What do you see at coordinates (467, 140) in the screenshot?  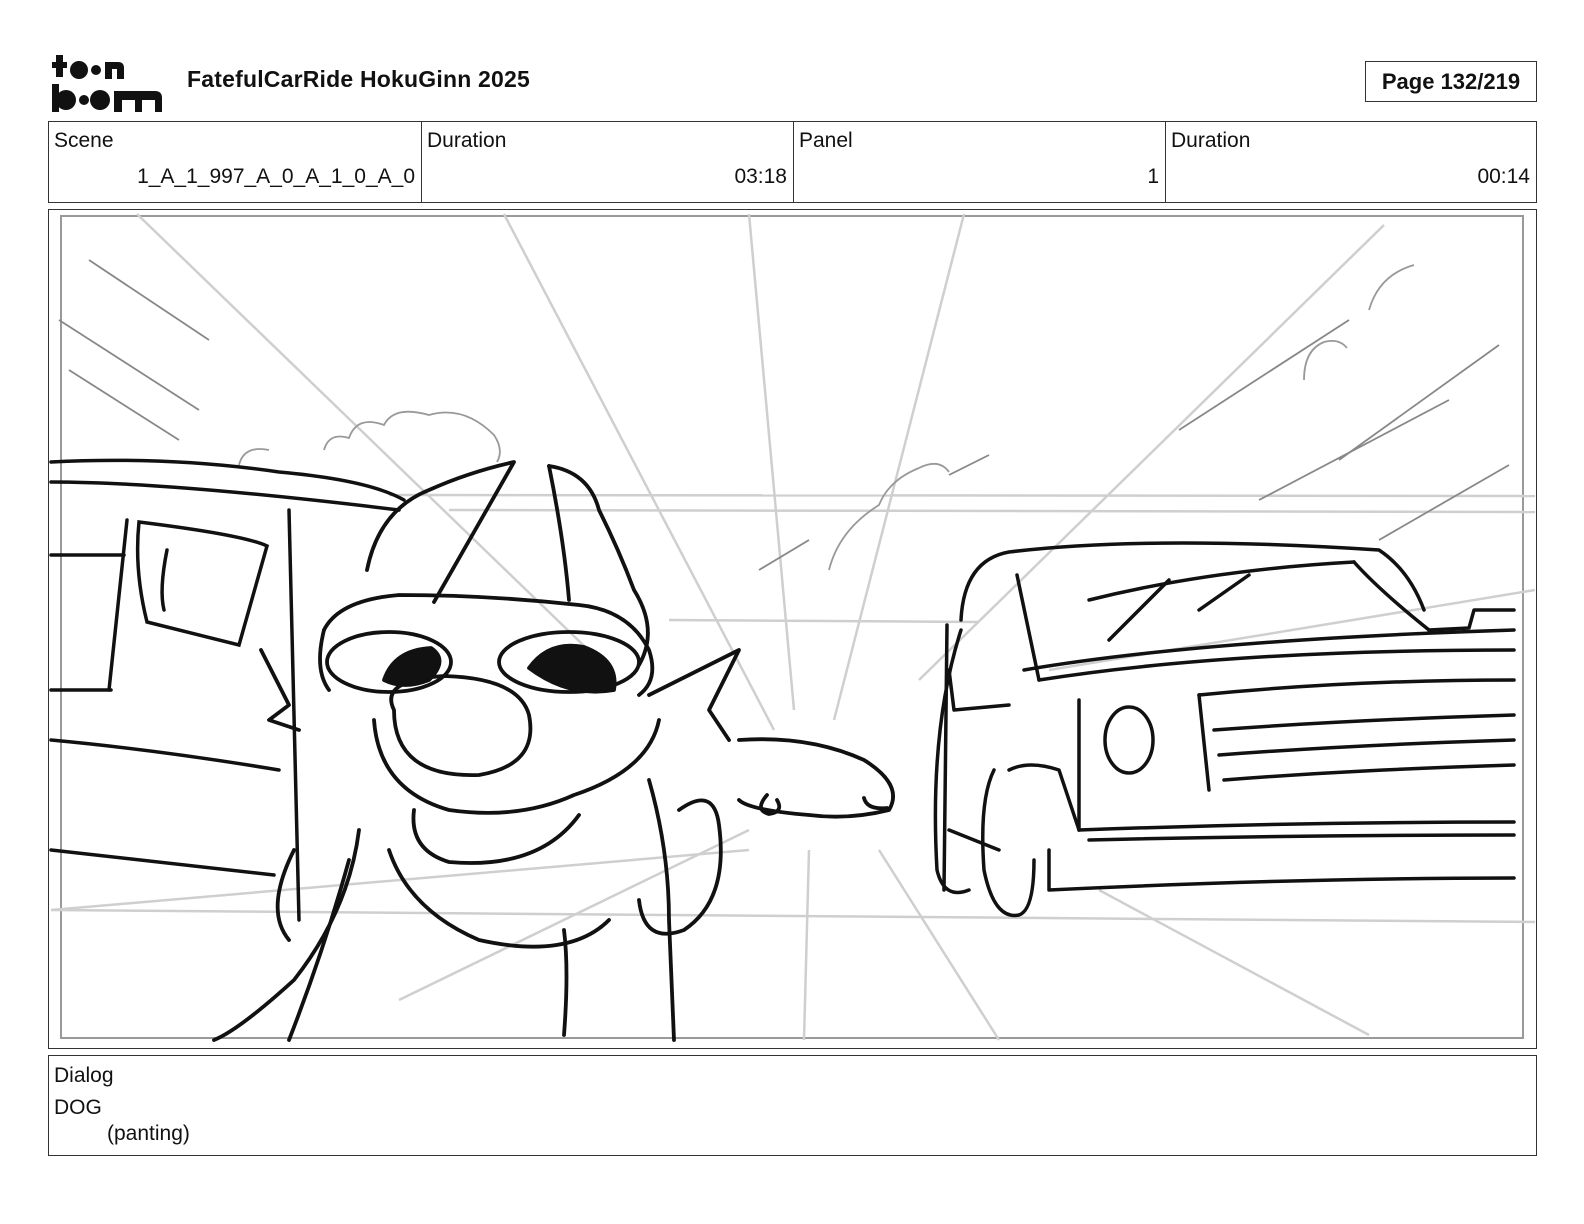 I see `scene-duration-label: Duration` at bounding box center [467, 140].